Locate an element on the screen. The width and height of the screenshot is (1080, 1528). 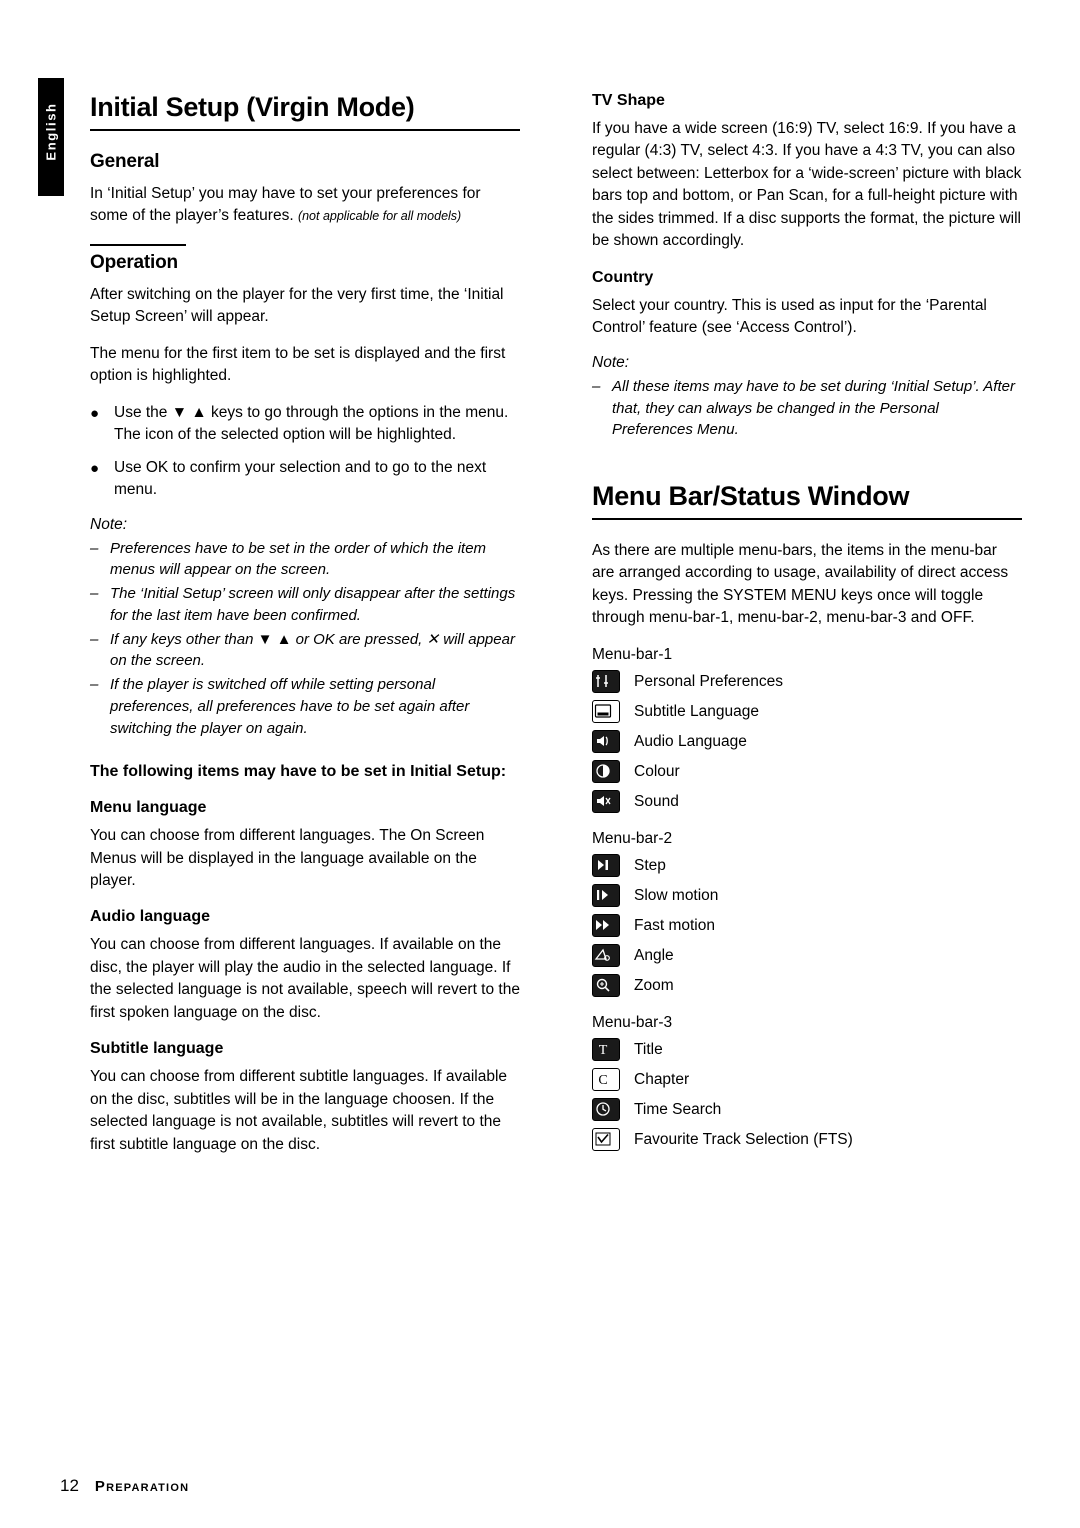
title-icon: T is located at coordinates (606, 1050).